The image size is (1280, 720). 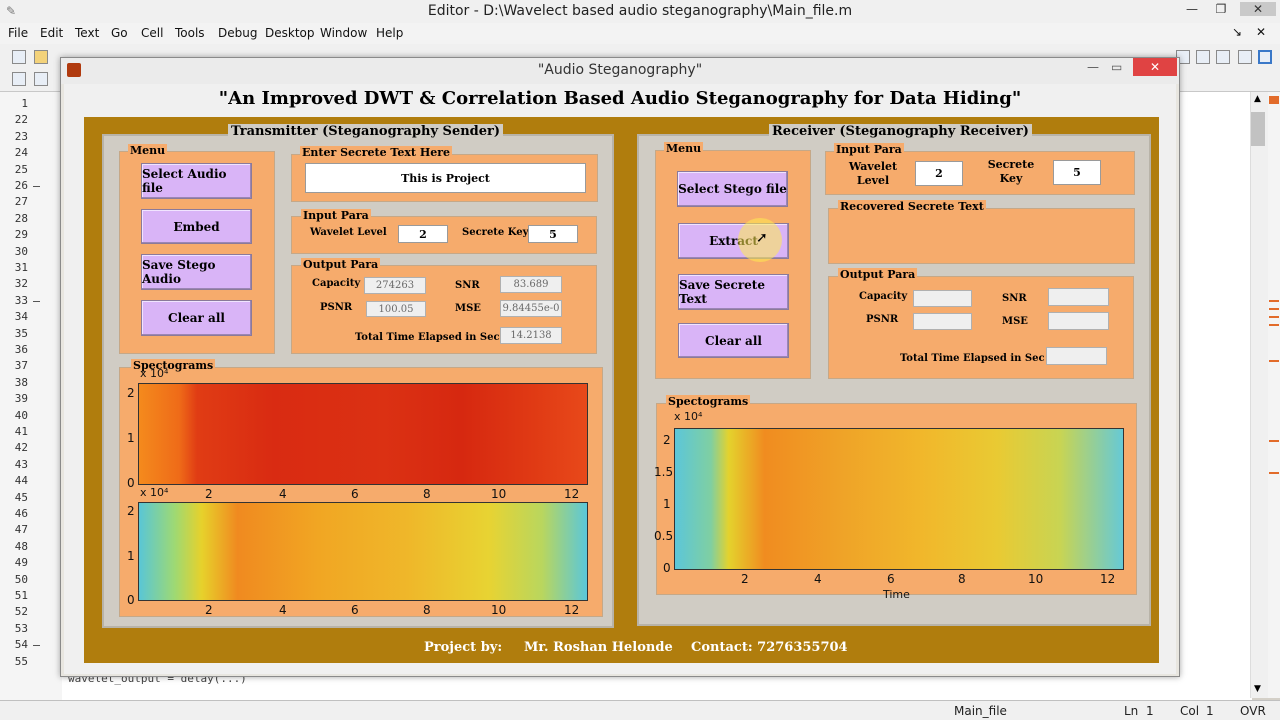 I want to click on rx-mse-label: MSE, so click(x=1015, y=321).